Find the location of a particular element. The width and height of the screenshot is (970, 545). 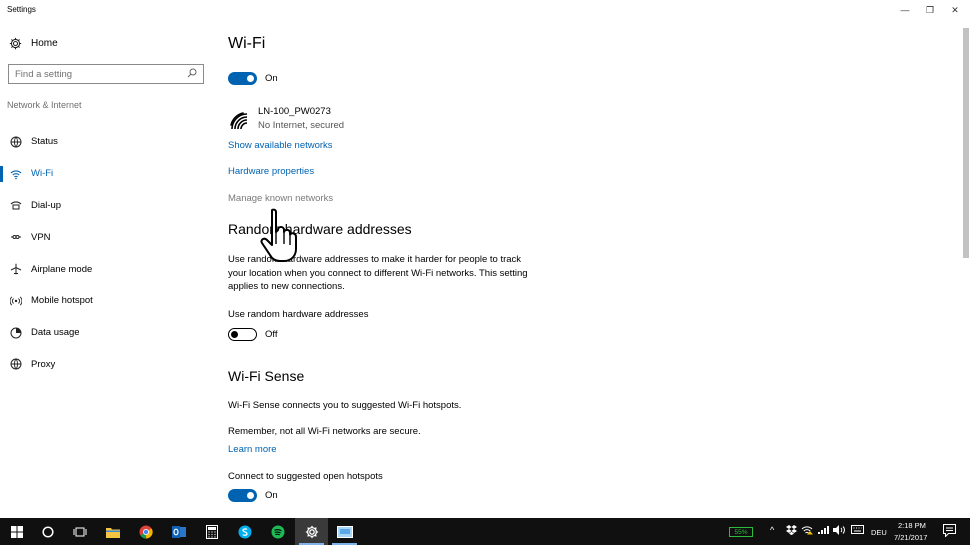

network-tray-icon is located at coordinates (823, 531).